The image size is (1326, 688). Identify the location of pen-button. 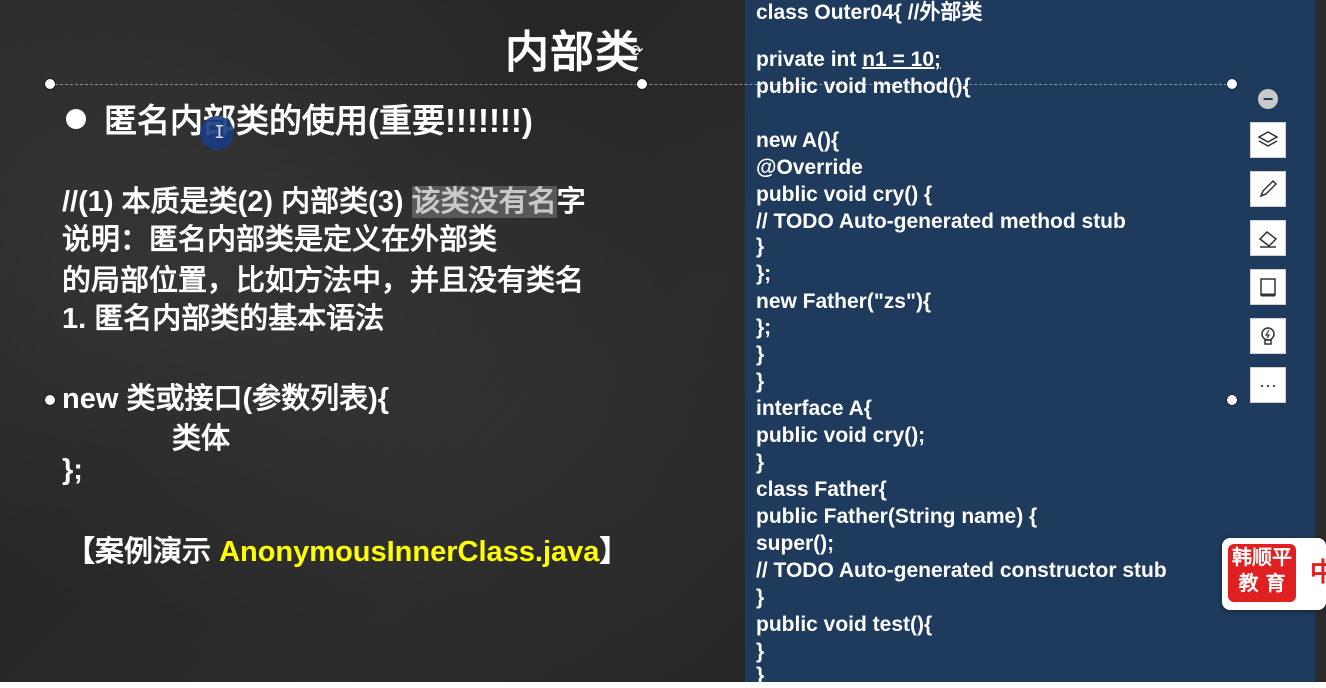
(1268, 189).